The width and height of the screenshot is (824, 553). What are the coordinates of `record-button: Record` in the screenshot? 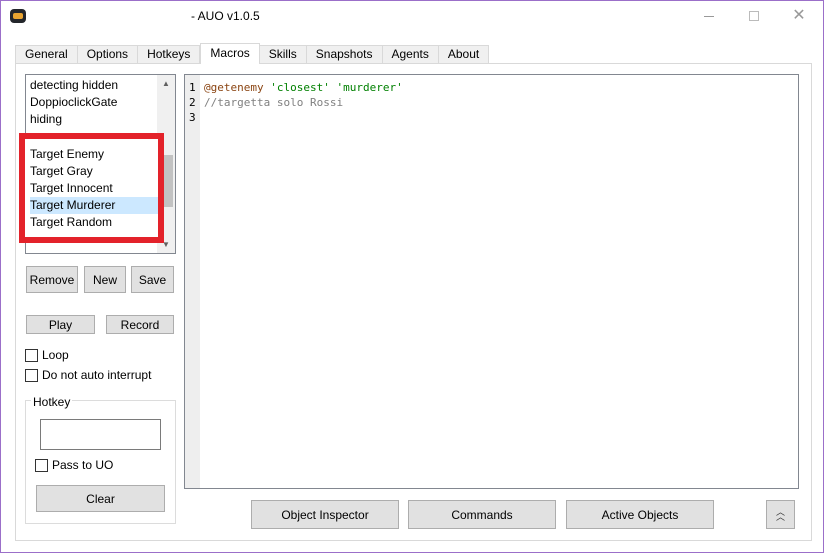 It's located at (140, 324).